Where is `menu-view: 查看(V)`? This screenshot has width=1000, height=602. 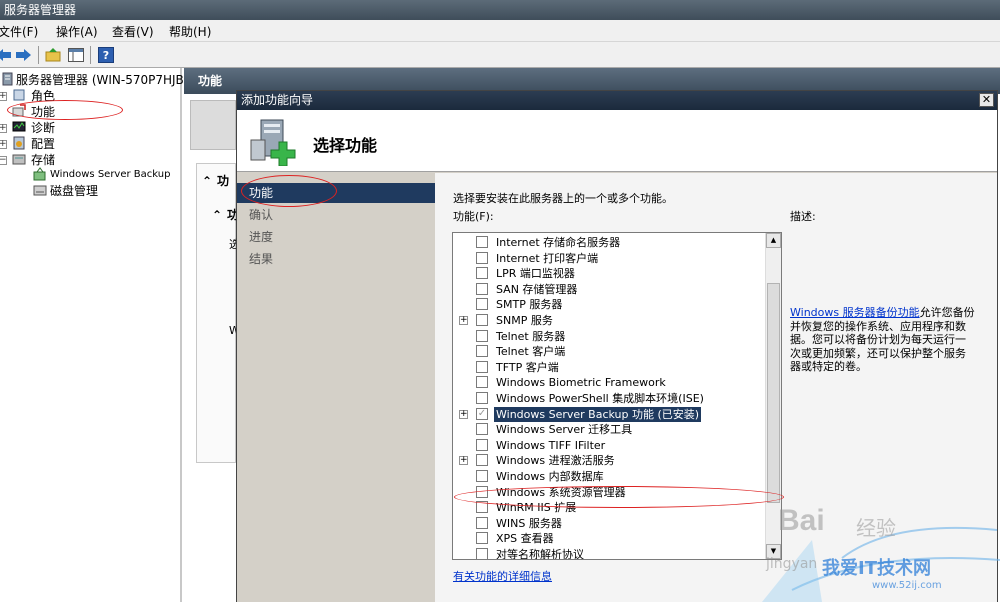 menu-view: 查看(V) is located at coordinates (133, 31).